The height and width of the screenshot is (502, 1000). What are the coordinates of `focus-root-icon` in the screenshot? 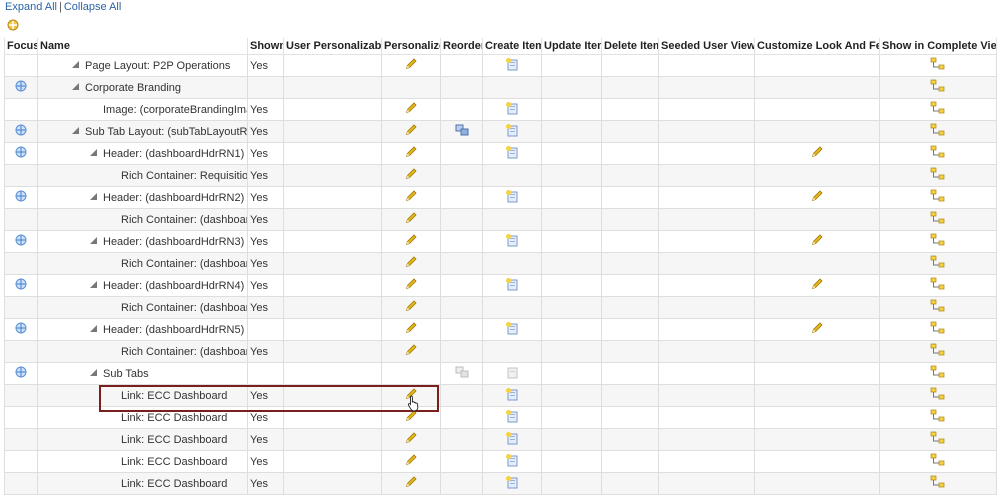 It's located at (13, 25).